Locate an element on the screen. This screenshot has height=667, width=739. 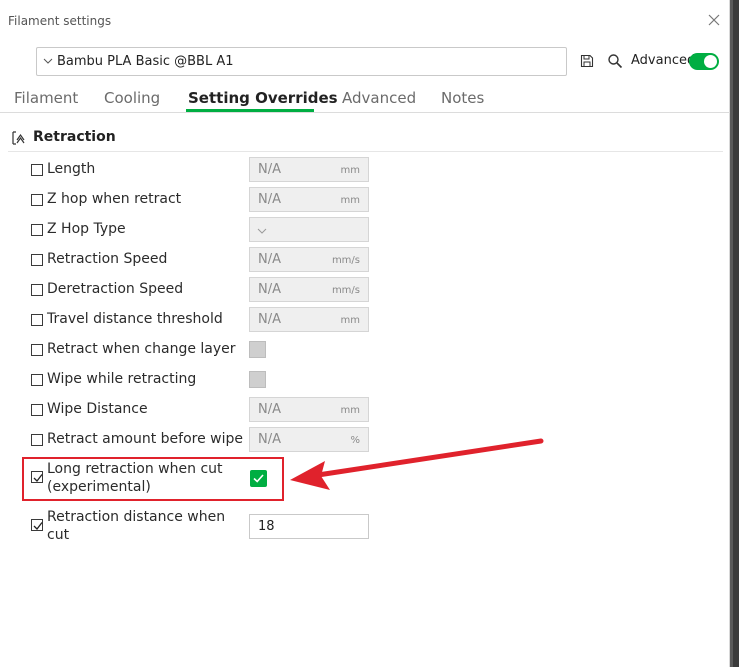
annotation-arrow is located at coordinates (417, 464).